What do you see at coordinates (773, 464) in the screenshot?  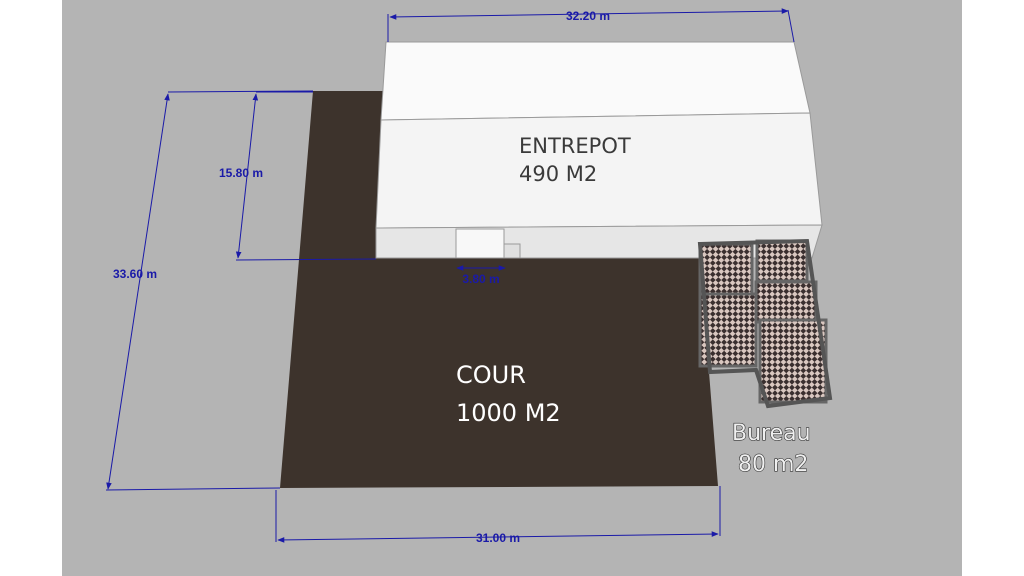 I see `office-area: 80 m2` at bounding box center [773, 464].